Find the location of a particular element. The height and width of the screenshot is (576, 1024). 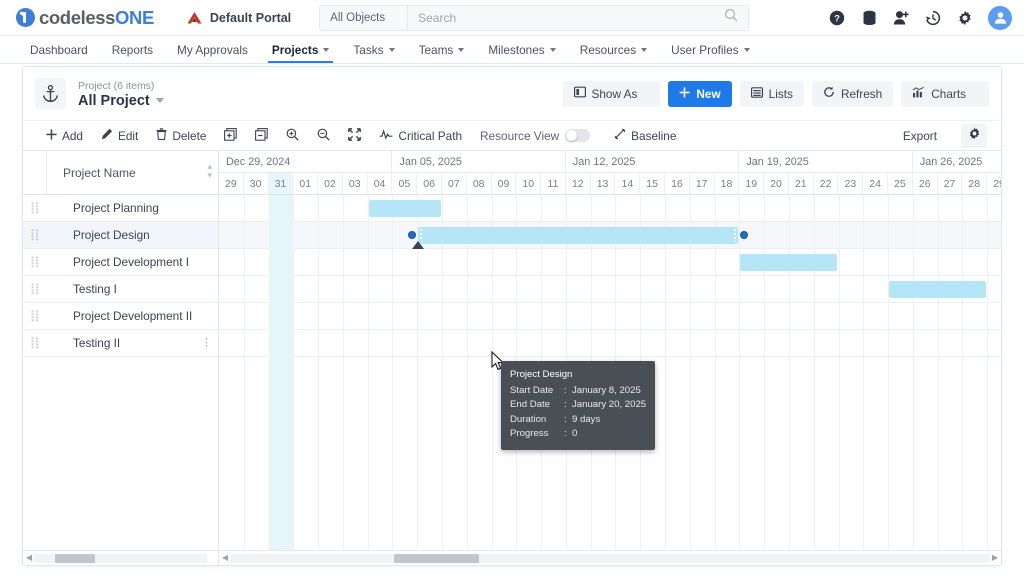

add-user-icon is located at coordinates (901, 18).